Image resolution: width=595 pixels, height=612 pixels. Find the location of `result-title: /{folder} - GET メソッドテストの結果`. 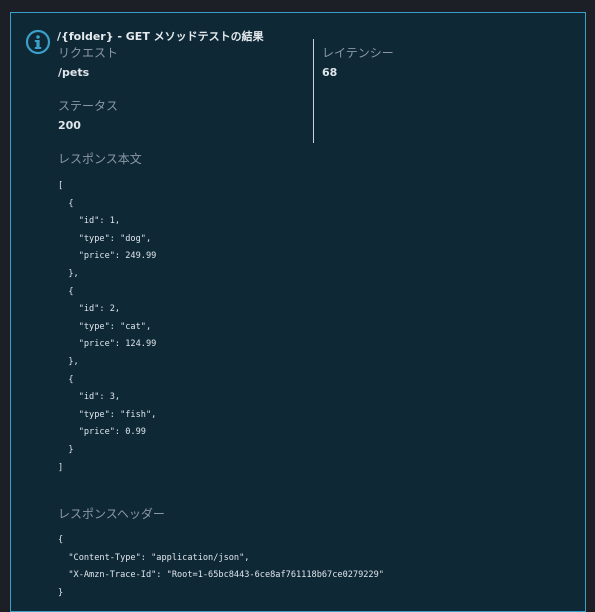

result-title: /{folder} - GET メソッドテストの結果 is located at coordinates (160, 36).